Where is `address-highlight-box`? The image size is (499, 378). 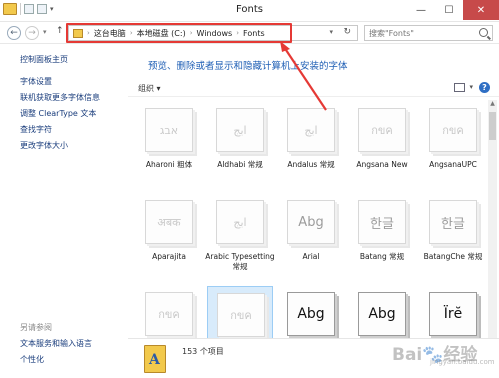
address-highlight-box is located at coordinates (179, 33).